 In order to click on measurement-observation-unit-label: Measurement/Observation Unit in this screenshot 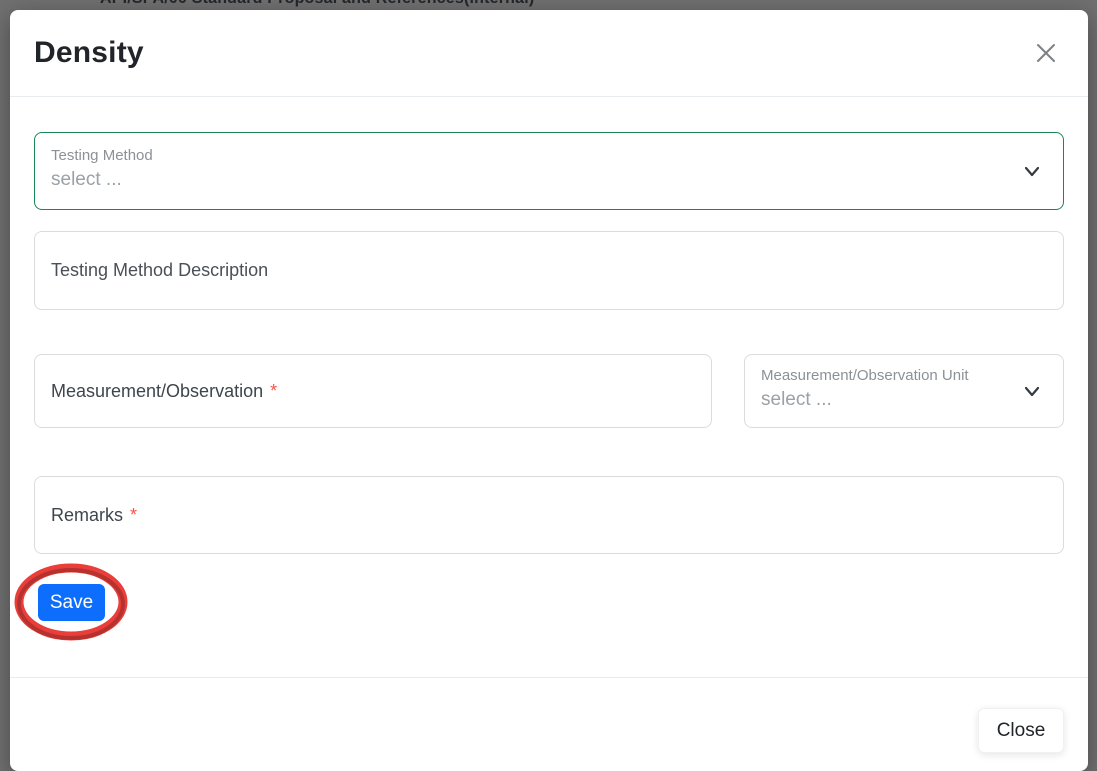, I will do `click(865, 375)`.